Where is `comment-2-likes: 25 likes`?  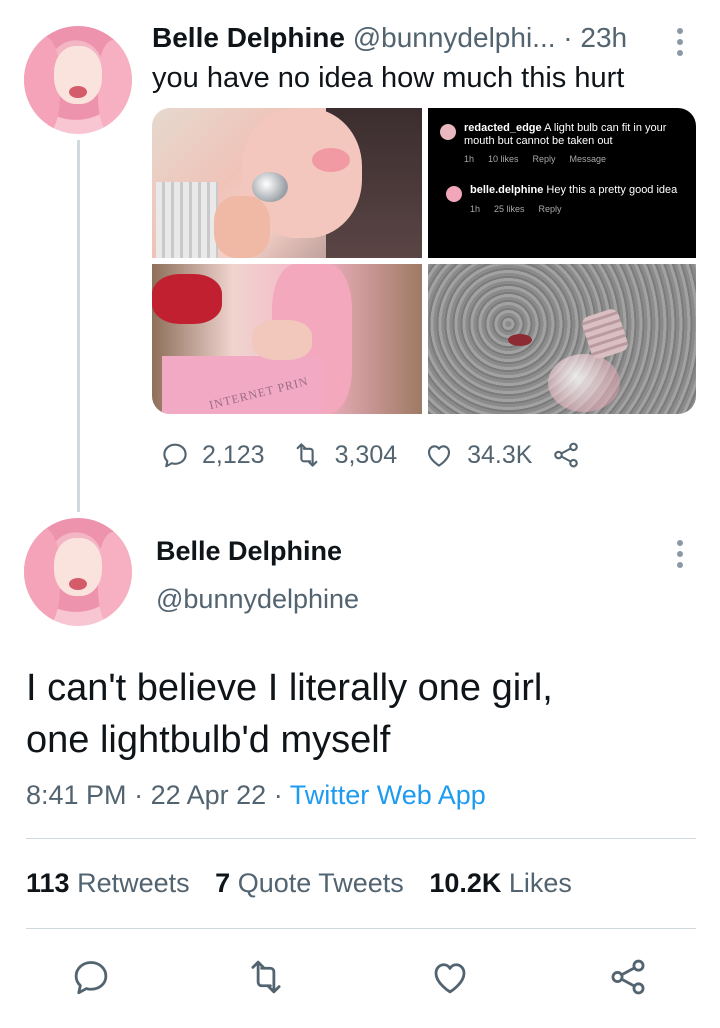 comment-2-likes: 25 likes is located at coordinates (509, 208).